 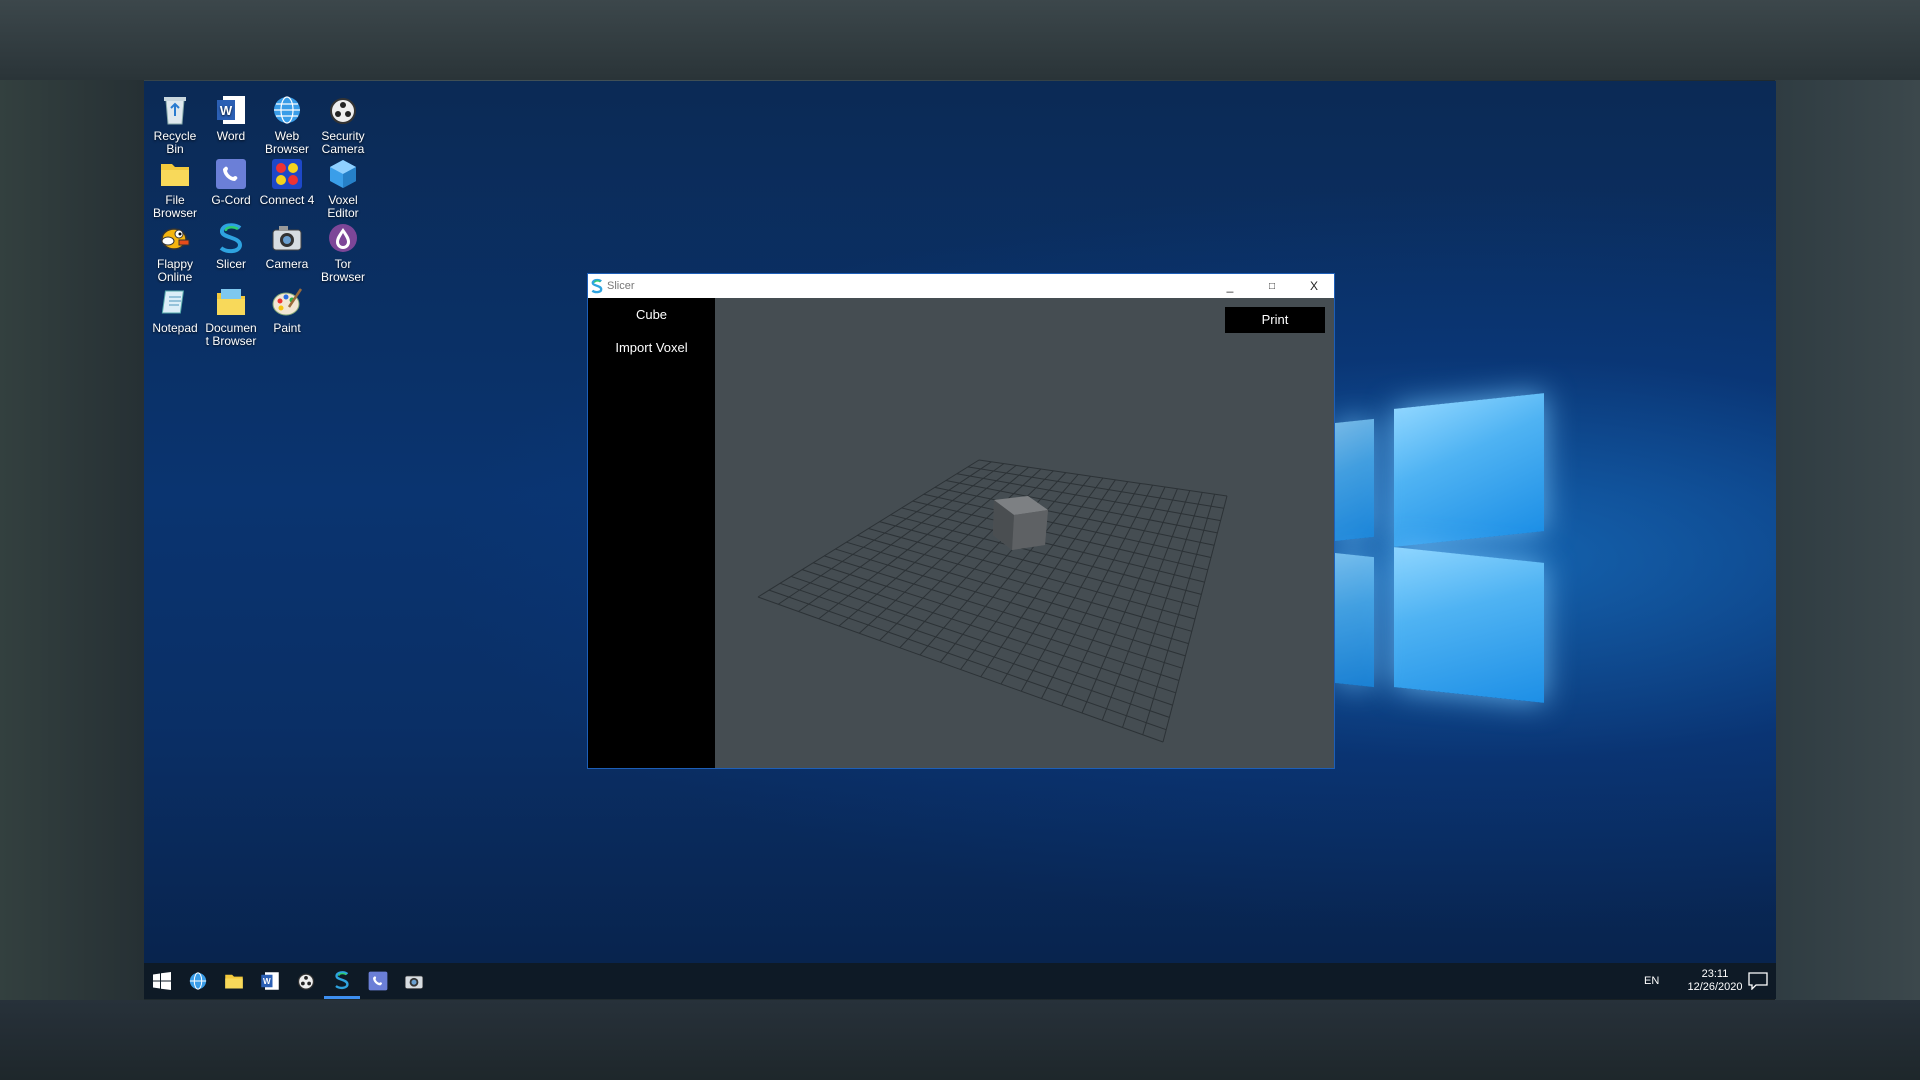 What do you see at coordinates (162, 981) in the screenshot?
I see `windows-start-icon` at bounding box center [162, 981].